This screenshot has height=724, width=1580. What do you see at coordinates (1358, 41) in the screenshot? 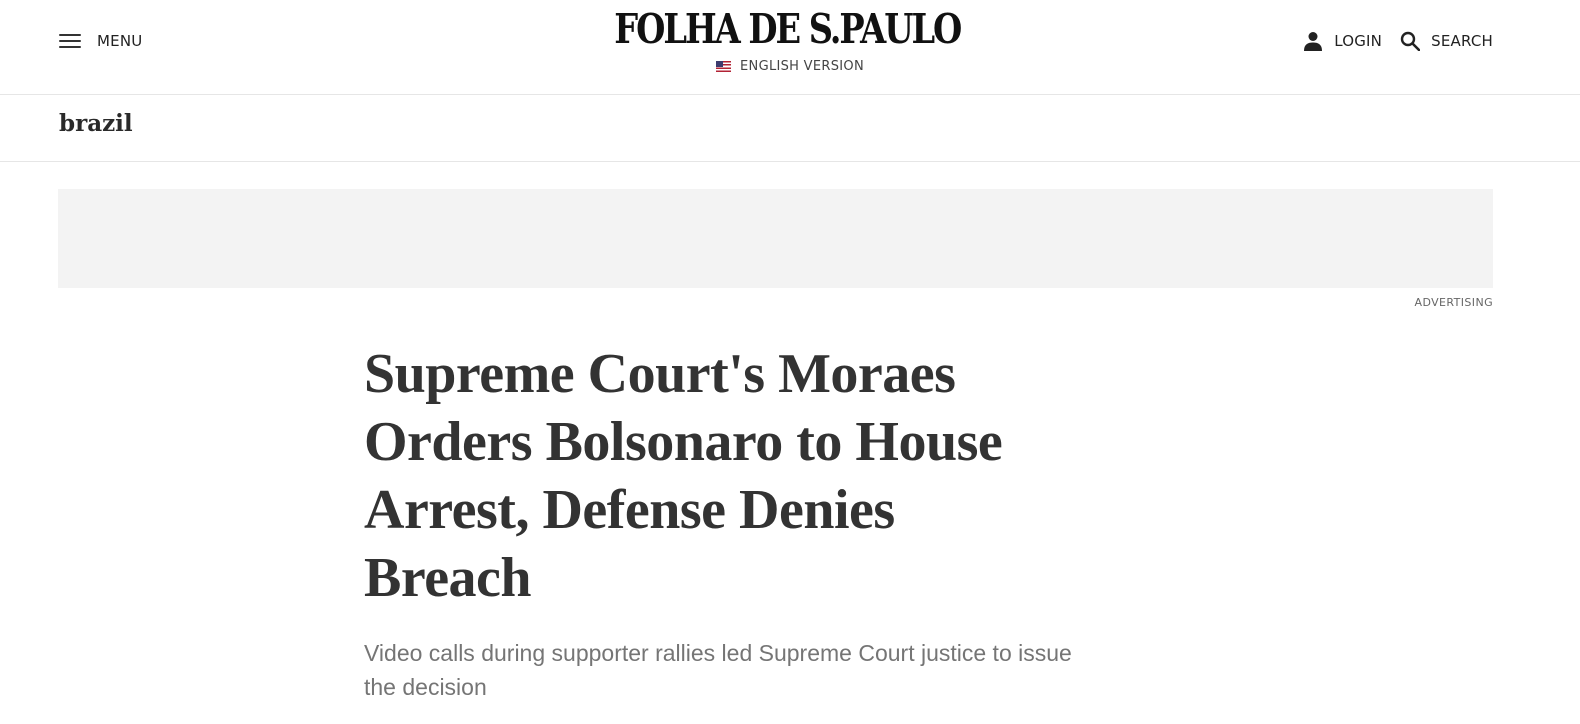
I see `login-label: LOGIN` at bounding box center [1358, 41].